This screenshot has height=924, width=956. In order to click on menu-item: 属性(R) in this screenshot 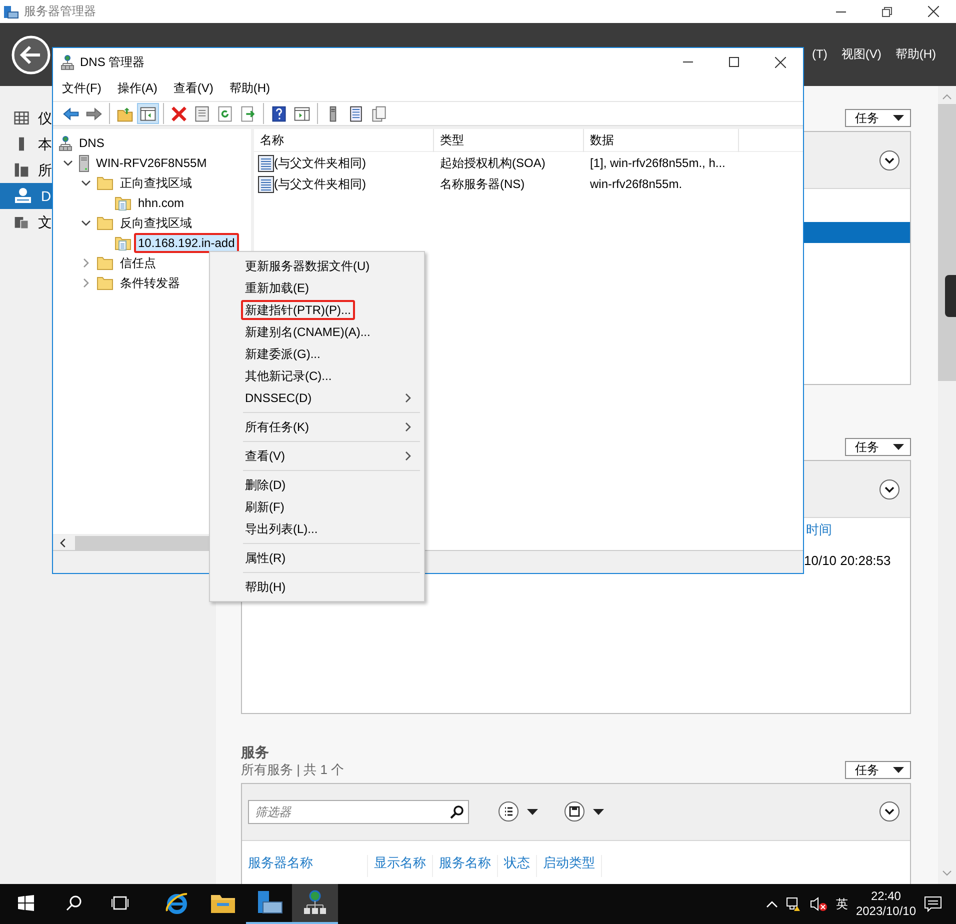, I will do `click(317, 558)`.